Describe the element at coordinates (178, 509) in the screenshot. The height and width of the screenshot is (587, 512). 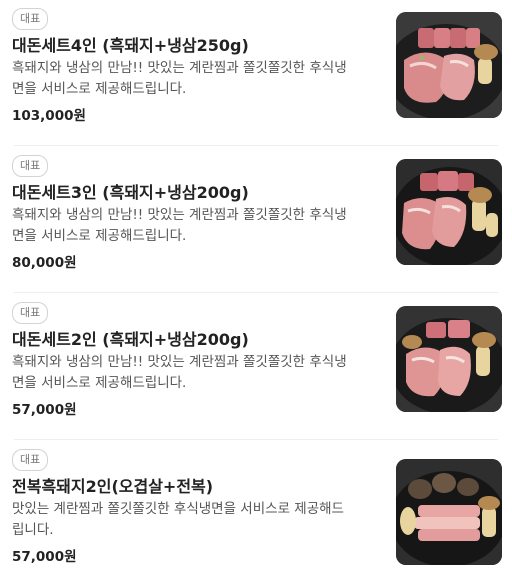
I see `description-line: 맛있는 계란찜과 쫄깃쫄깃한 후식냉면을 서비스로 제공해드` at that location.